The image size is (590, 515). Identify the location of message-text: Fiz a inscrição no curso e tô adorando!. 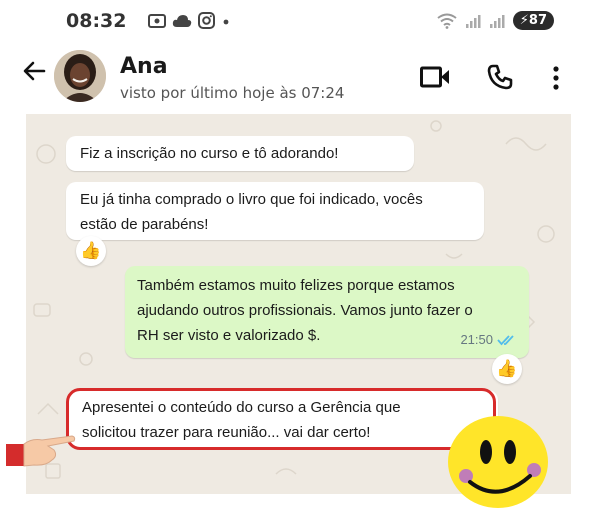
(209, 153).